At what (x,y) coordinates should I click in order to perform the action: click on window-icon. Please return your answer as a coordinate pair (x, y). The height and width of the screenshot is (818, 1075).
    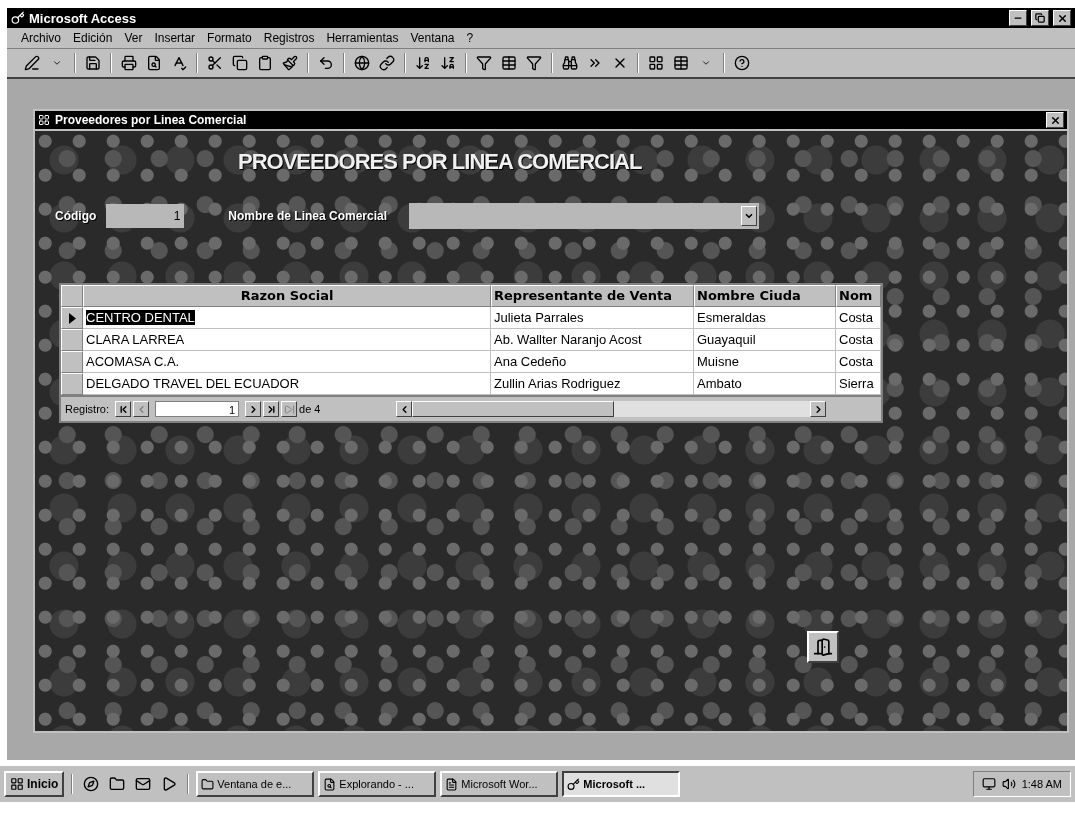
    Looking at the image, I should click on (656, 63).